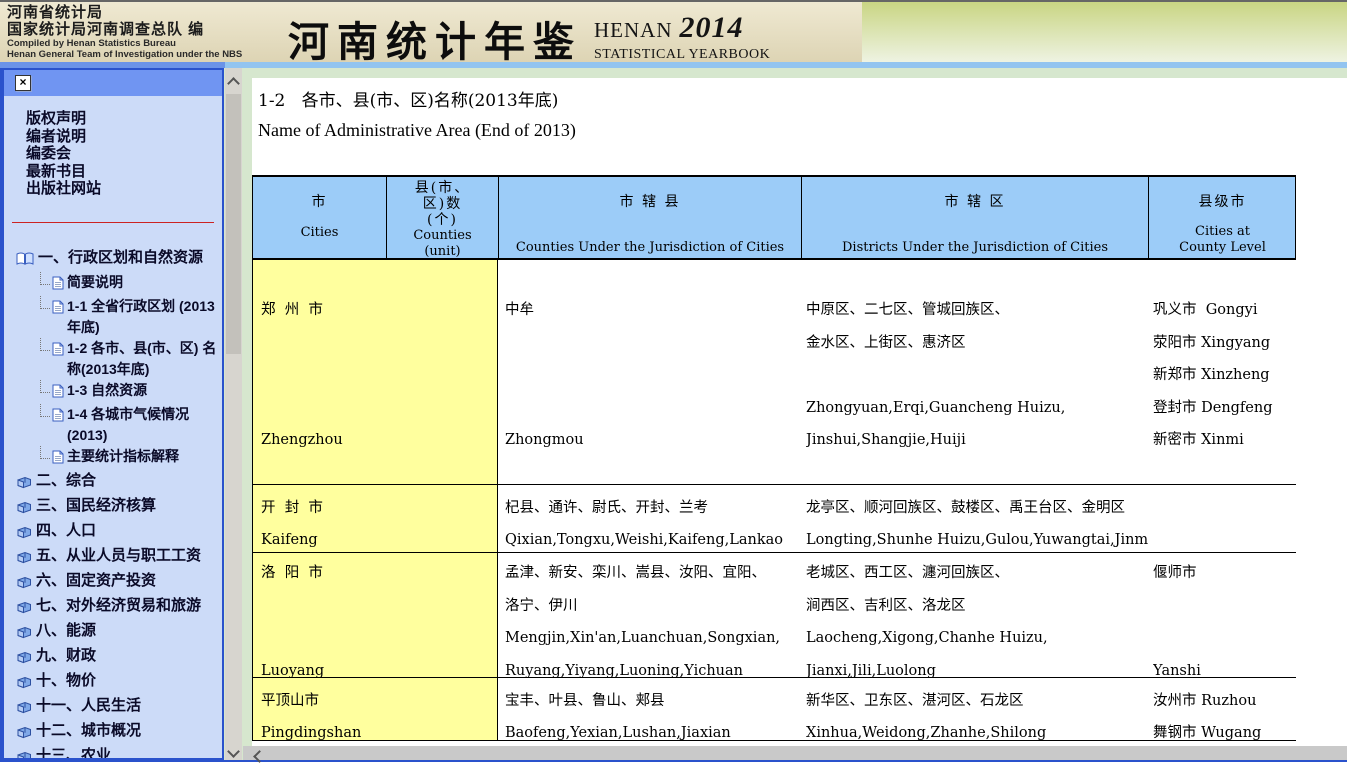 The width and height of the screenshot is (1347, 766). I want to click on sidebar-table-item: 主要统计指标解释, so click(131, 457).